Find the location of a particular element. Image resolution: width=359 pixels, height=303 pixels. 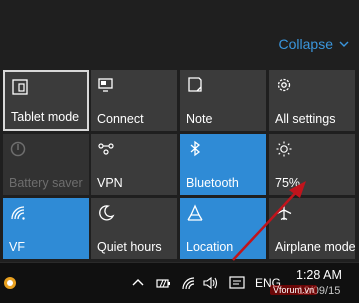

tile-label: Connect is located at coordinates (120, 119).